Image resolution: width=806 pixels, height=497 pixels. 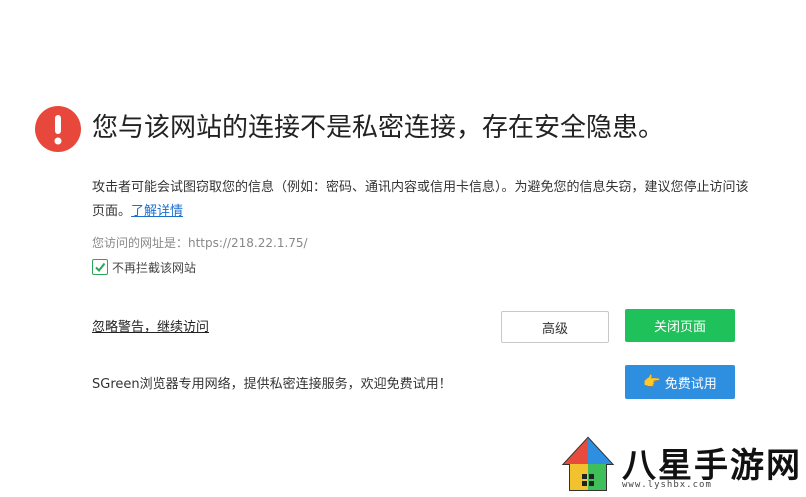 I want to click on free-trial-button: 👉 免费试用, so click(x=680, y=382).